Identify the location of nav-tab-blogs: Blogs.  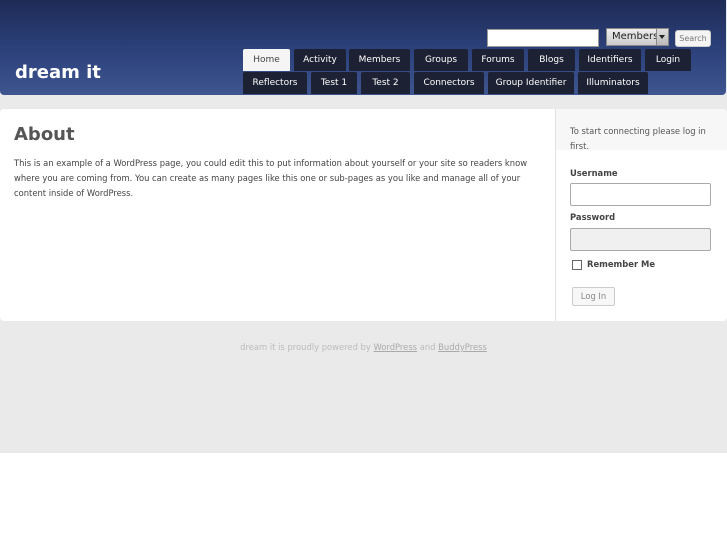
(551, 60).